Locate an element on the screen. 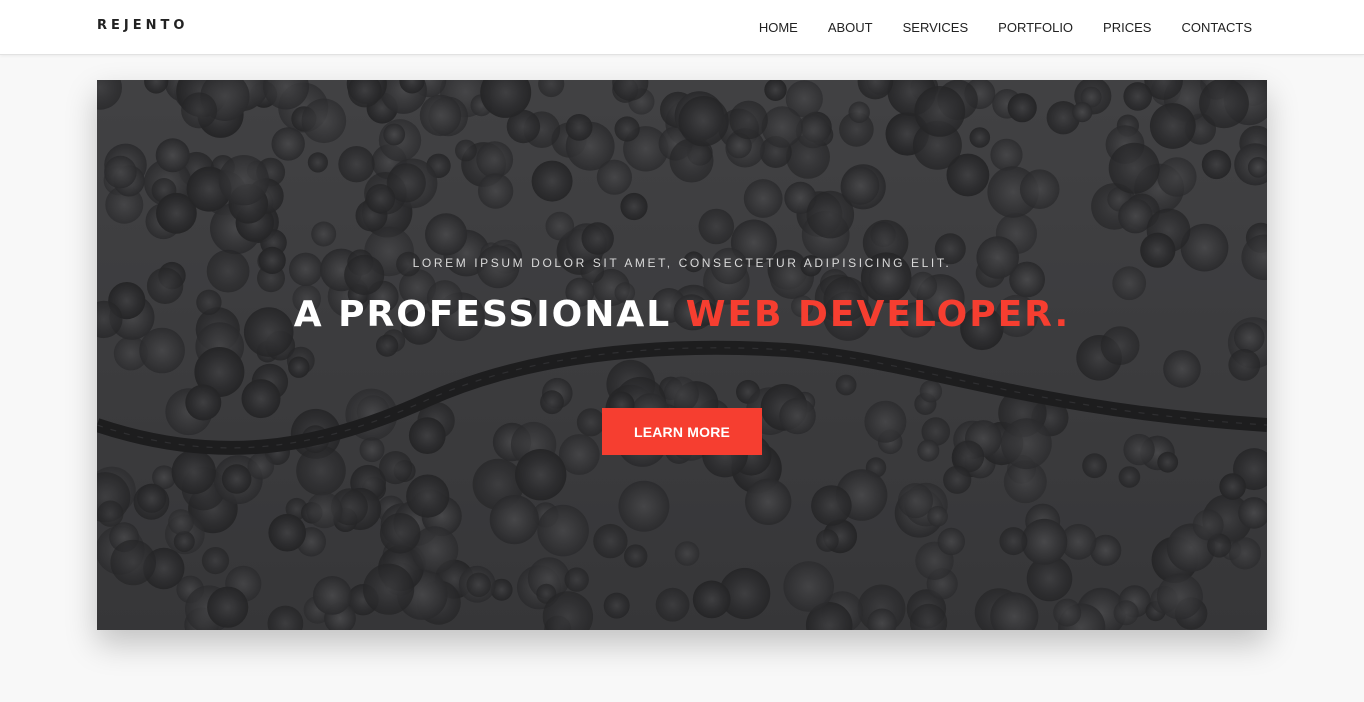  nav-item-home: HOME is located at coordinates (778, 27).